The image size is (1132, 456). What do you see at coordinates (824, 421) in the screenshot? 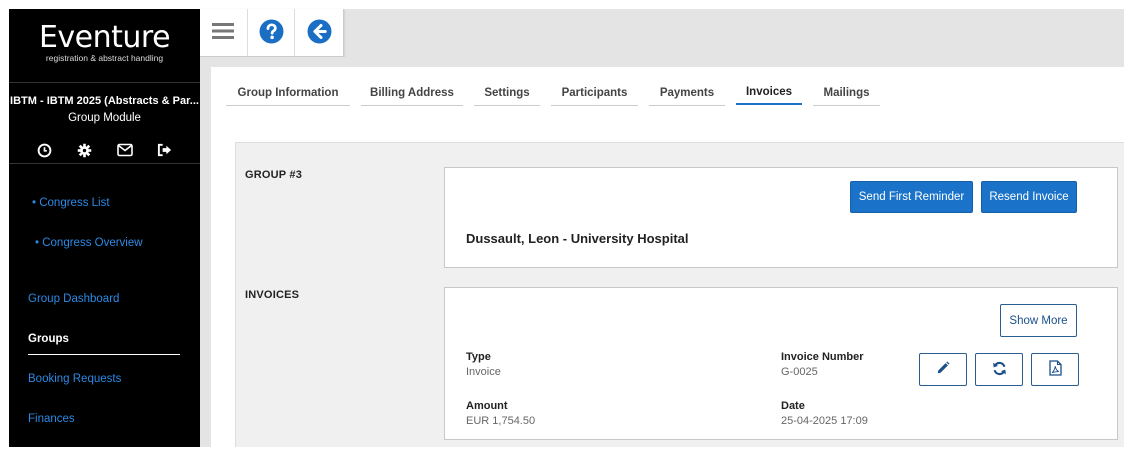
I see `date-value: 25-04-2025 17:09` at bounding box center [824, 421].